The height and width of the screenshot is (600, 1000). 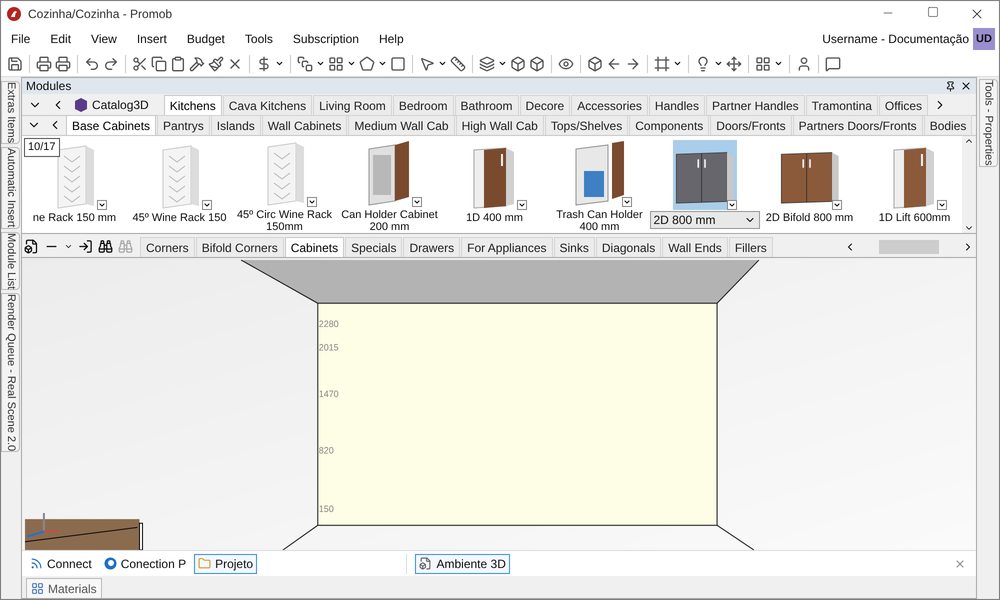 What do you see at coordinates (751, 125) in the screenshot?
I see `group-tab: Doors/Fronts` at bounding box center [751, 125].